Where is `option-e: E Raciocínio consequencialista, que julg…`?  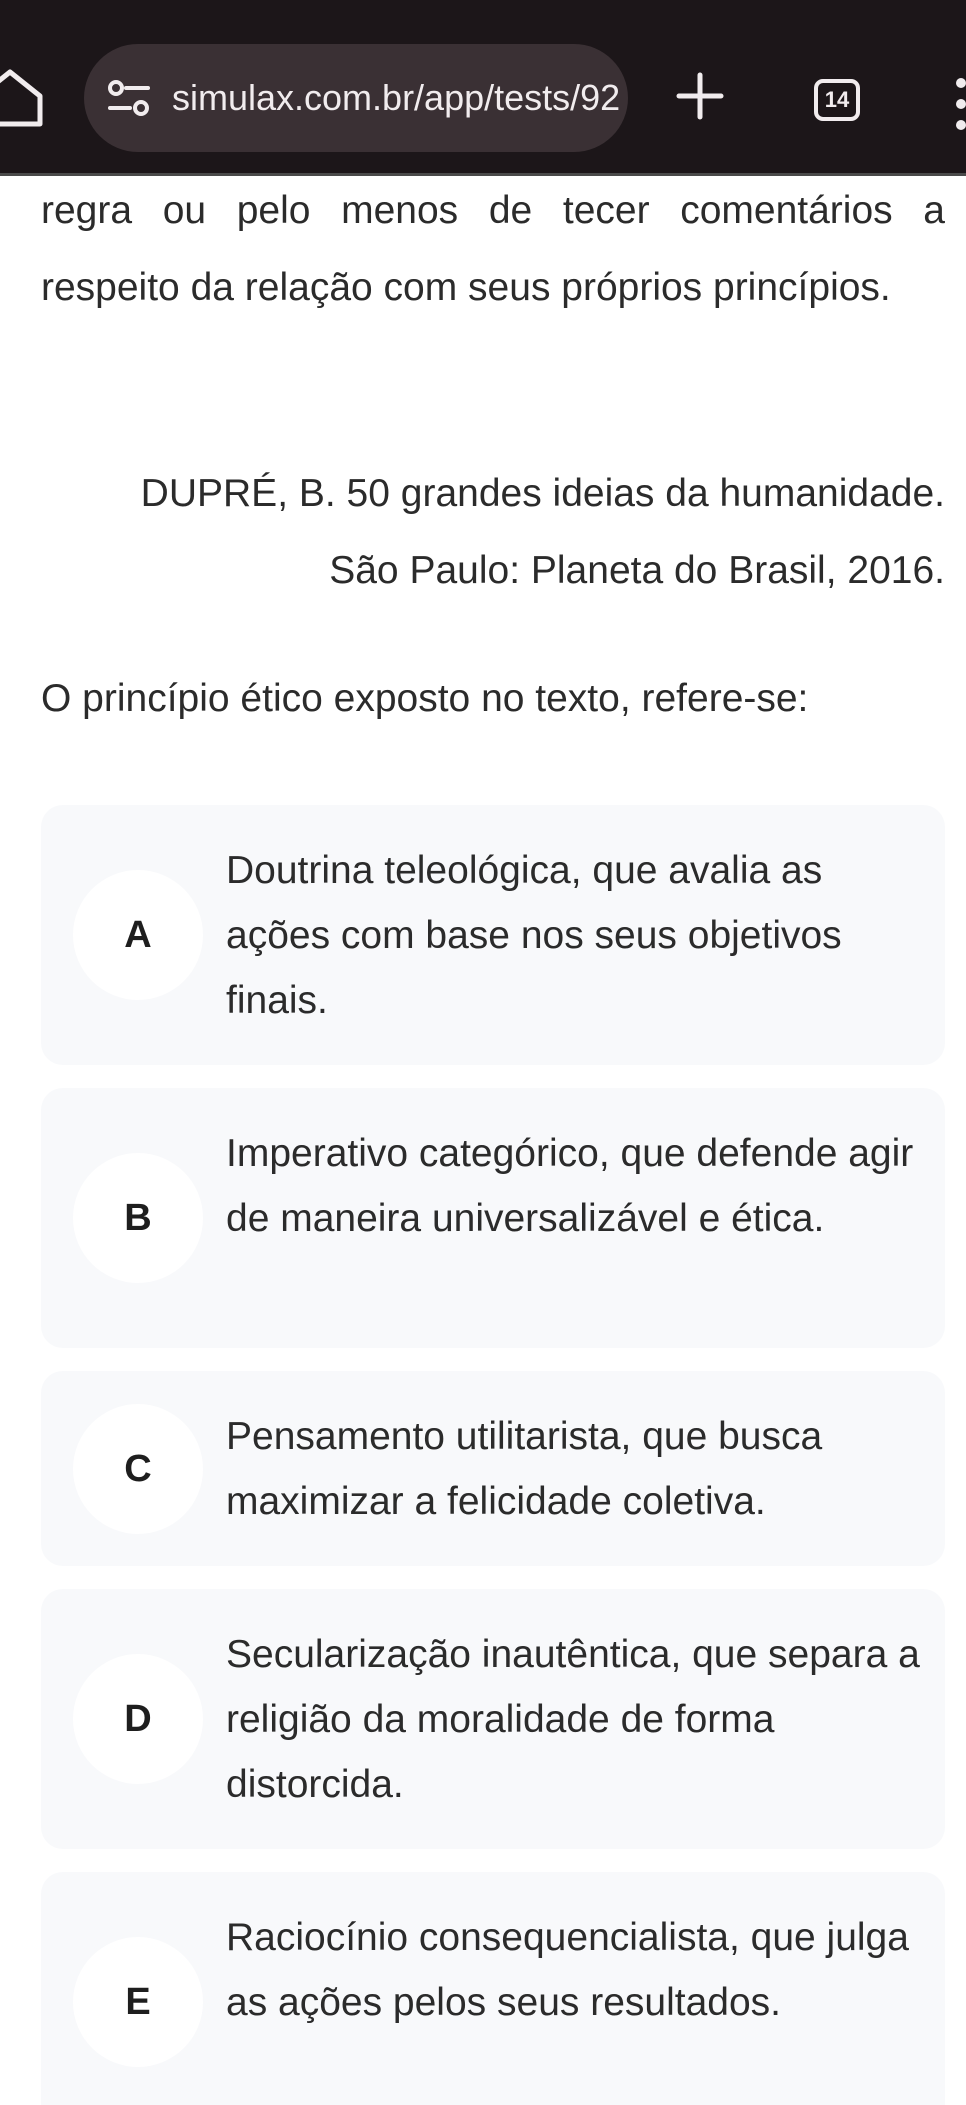
option-e: E Raciocínio consequencialista, que julg… is located at coordinates (493, 1988).